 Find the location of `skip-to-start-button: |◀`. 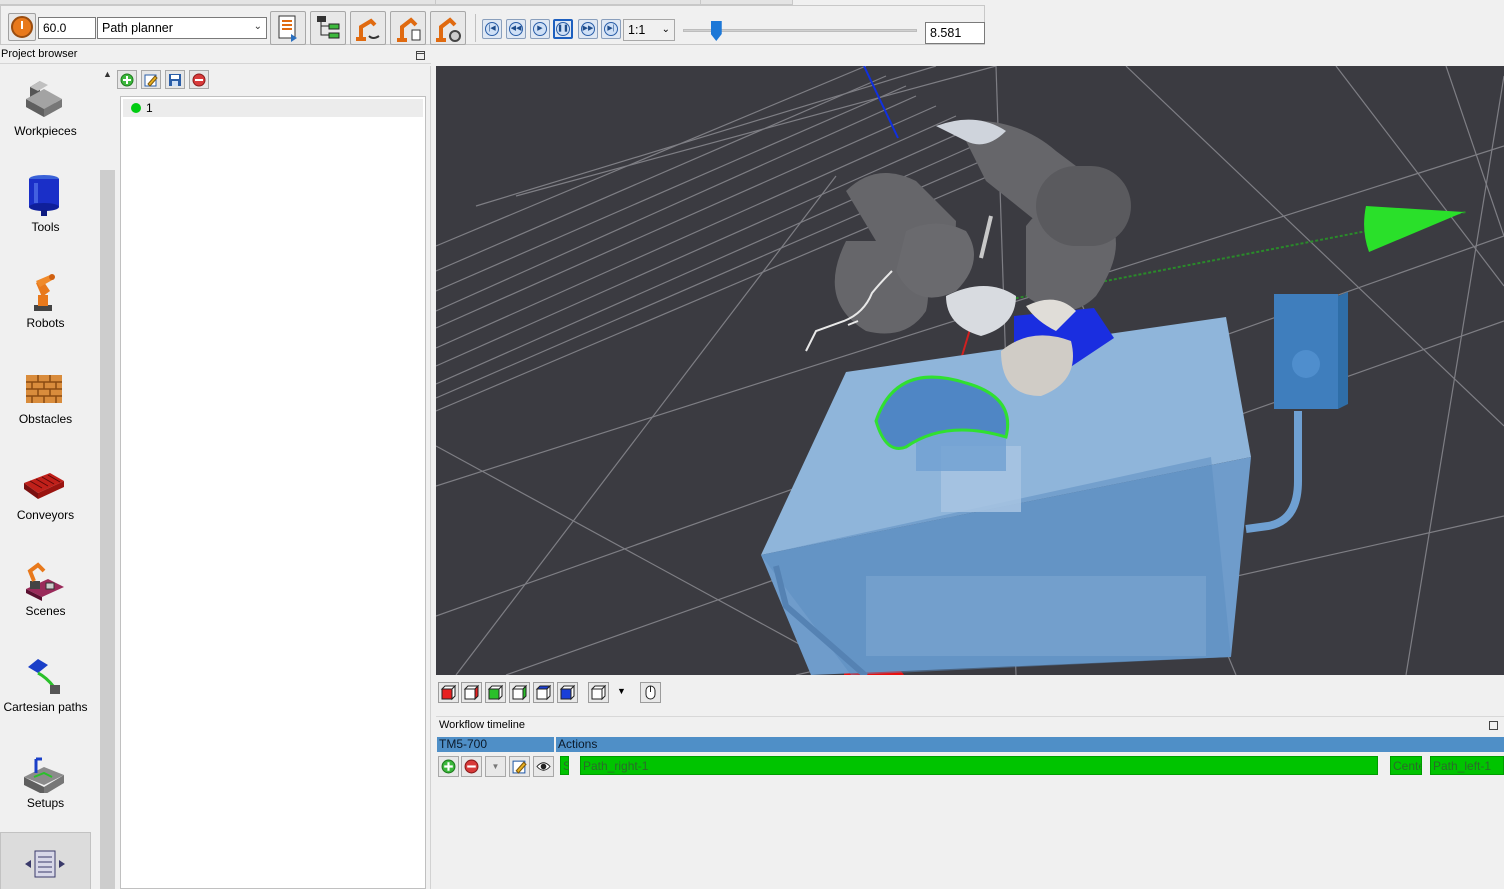

skip-to-start-button: |◀ is located at coordinates (492, 29).